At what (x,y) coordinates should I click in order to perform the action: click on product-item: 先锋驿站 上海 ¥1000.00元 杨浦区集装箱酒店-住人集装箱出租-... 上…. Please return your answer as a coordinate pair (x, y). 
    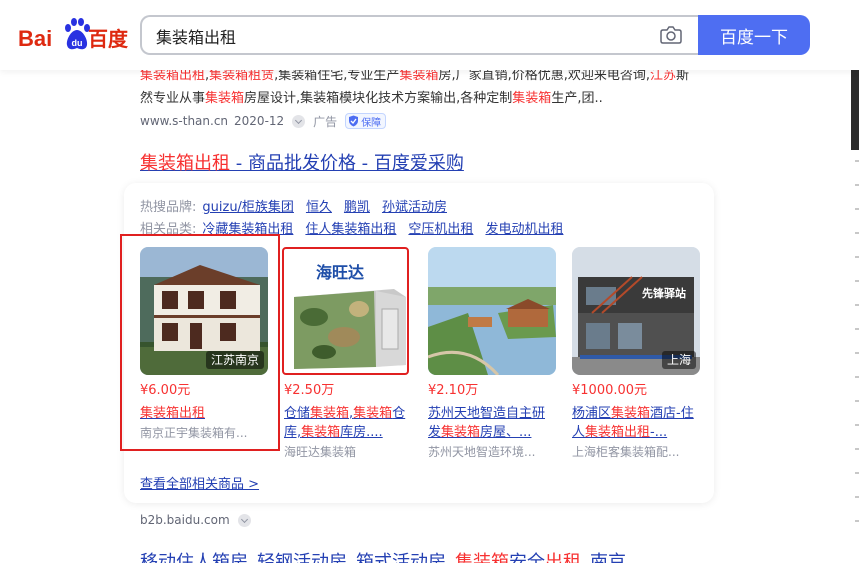
    Looking at the image, I should click on (636, 354).